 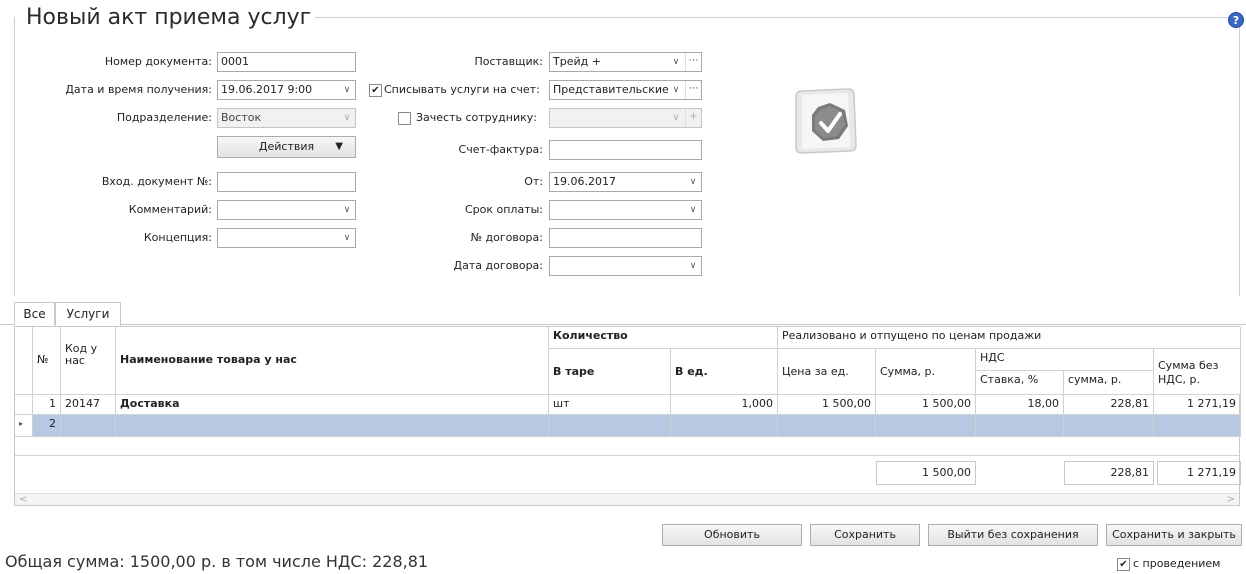 I want to click on table-cell-vat-rate, so click(x=1020, y=426).